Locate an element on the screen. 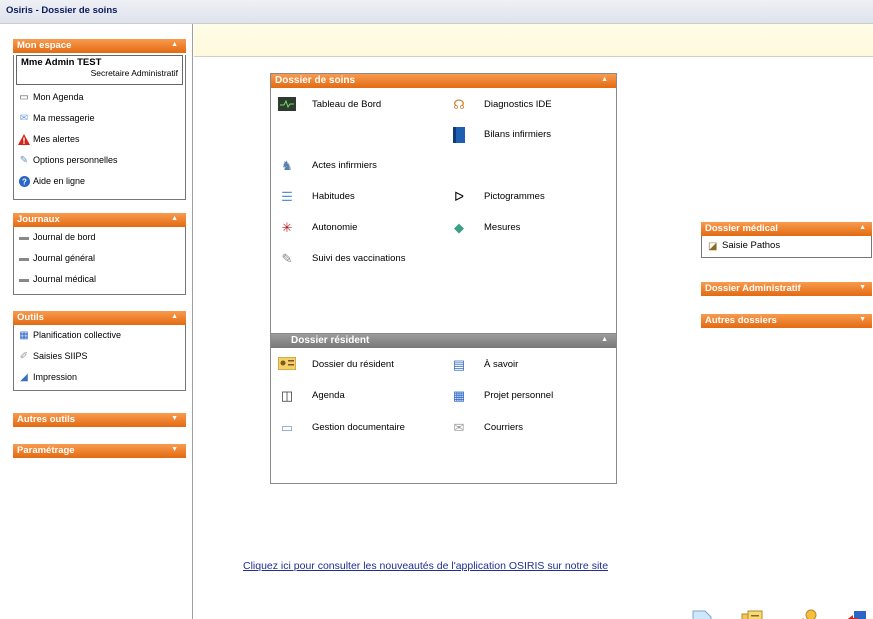 This screenshot has height=619, width=873. new-document-icon is located at coordinates (705, 614).